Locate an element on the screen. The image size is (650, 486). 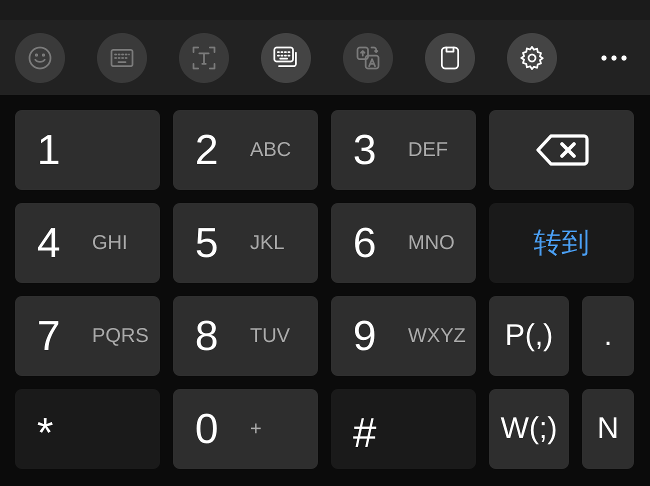
punctuation-key: P(,) is located at coordinates (529, 336).